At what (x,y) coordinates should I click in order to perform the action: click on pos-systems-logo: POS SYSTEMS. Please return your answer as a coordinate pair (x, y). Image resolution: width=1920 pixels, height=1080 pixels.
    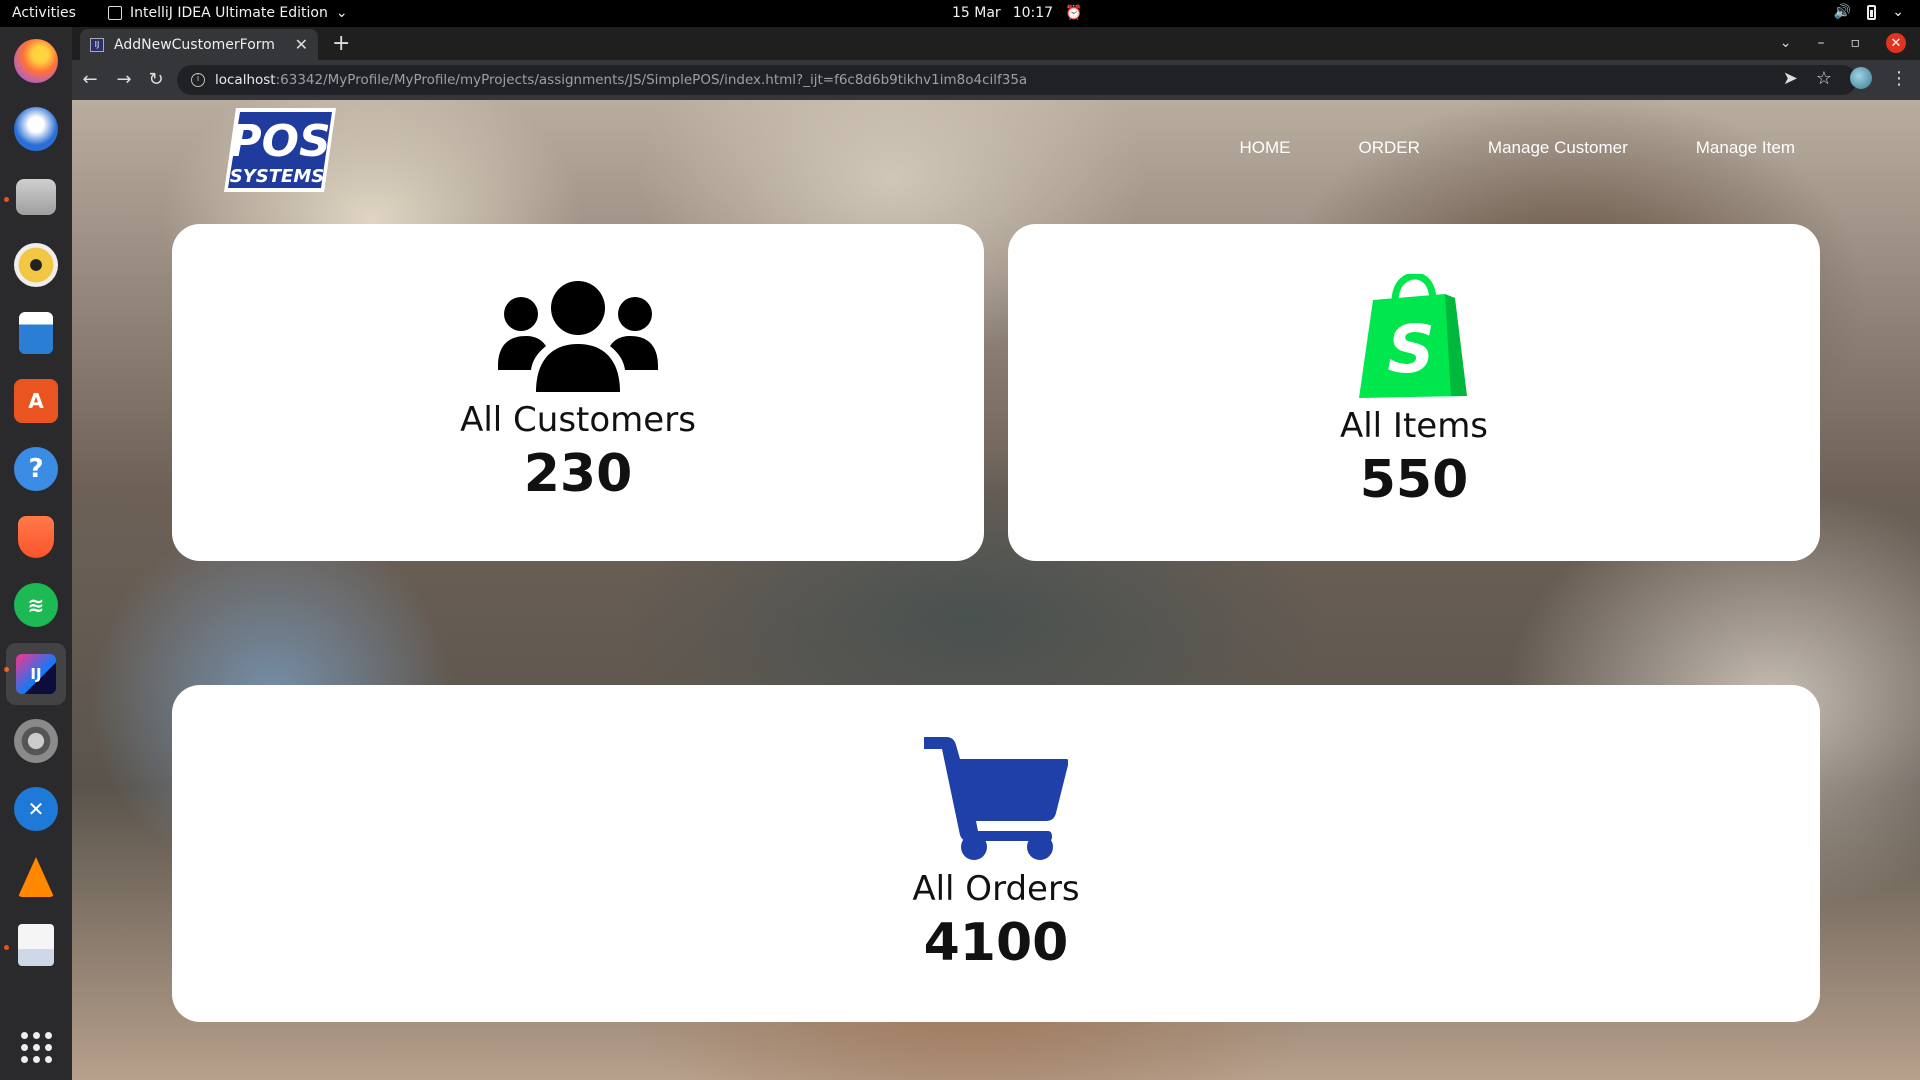
    Looking at the image, I should click on (280, 150).